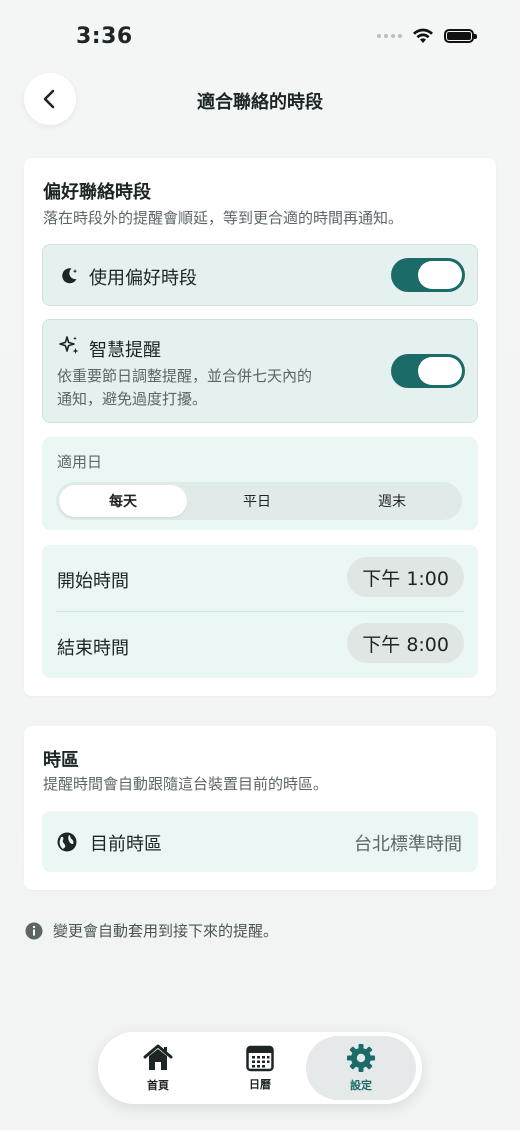 Image resolution: width=520 pixels, height=1130 pixels. What do you see at coordinates (97, 192) in the screenshot?
I see `preferred-period-title: 偏好聯絡時段` at bounding box center [97, 192].